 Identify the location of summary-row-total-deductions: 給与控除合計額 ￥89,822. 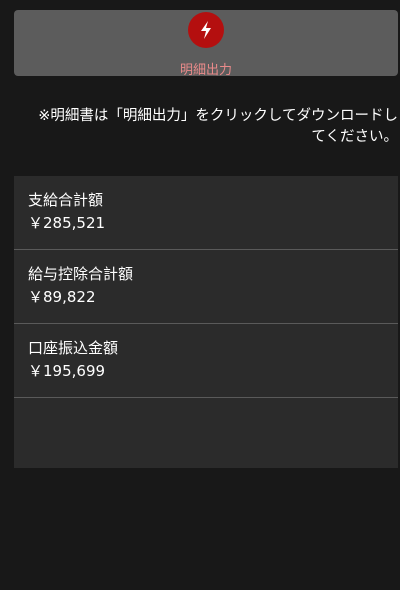
(206, 287).